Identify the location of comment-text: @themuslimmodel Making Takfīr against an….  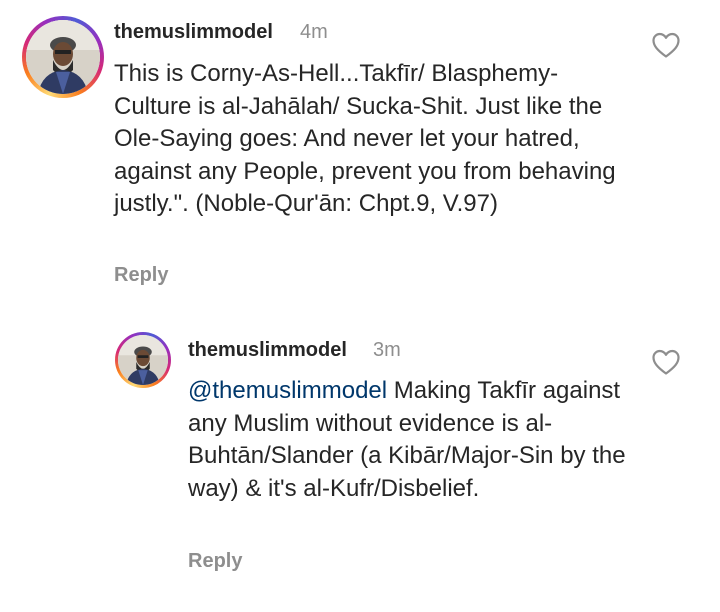
(408, 440).